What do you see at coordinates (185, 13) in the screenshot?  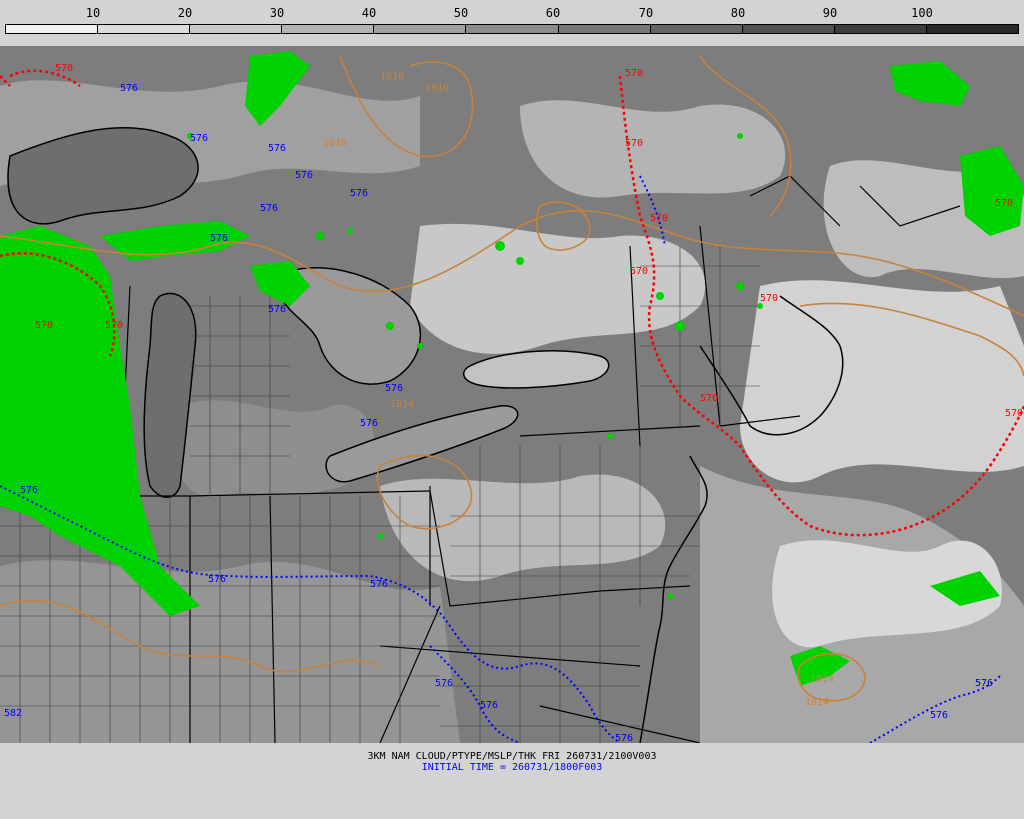 I see `scale-tick-label: 20` at bounding box center [185, 13].